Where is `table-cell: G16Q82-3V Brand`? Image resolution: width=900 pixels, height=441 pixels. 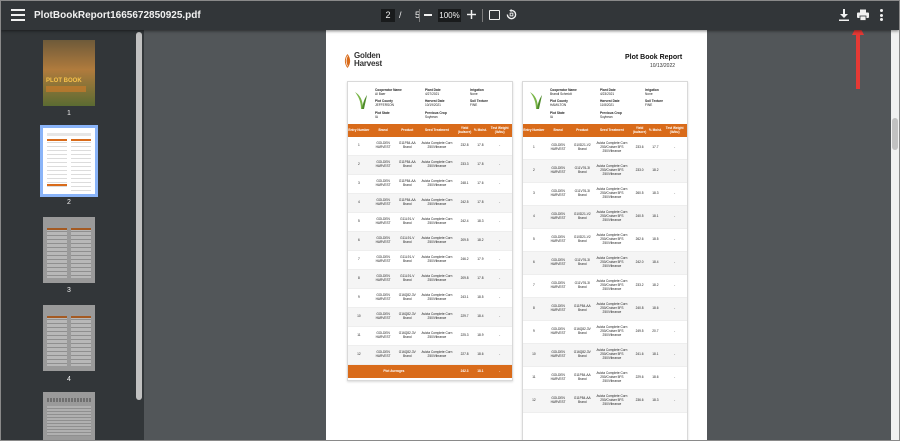
table-cell: G16Q82-3V Brand is located at coordinates (407, 316).